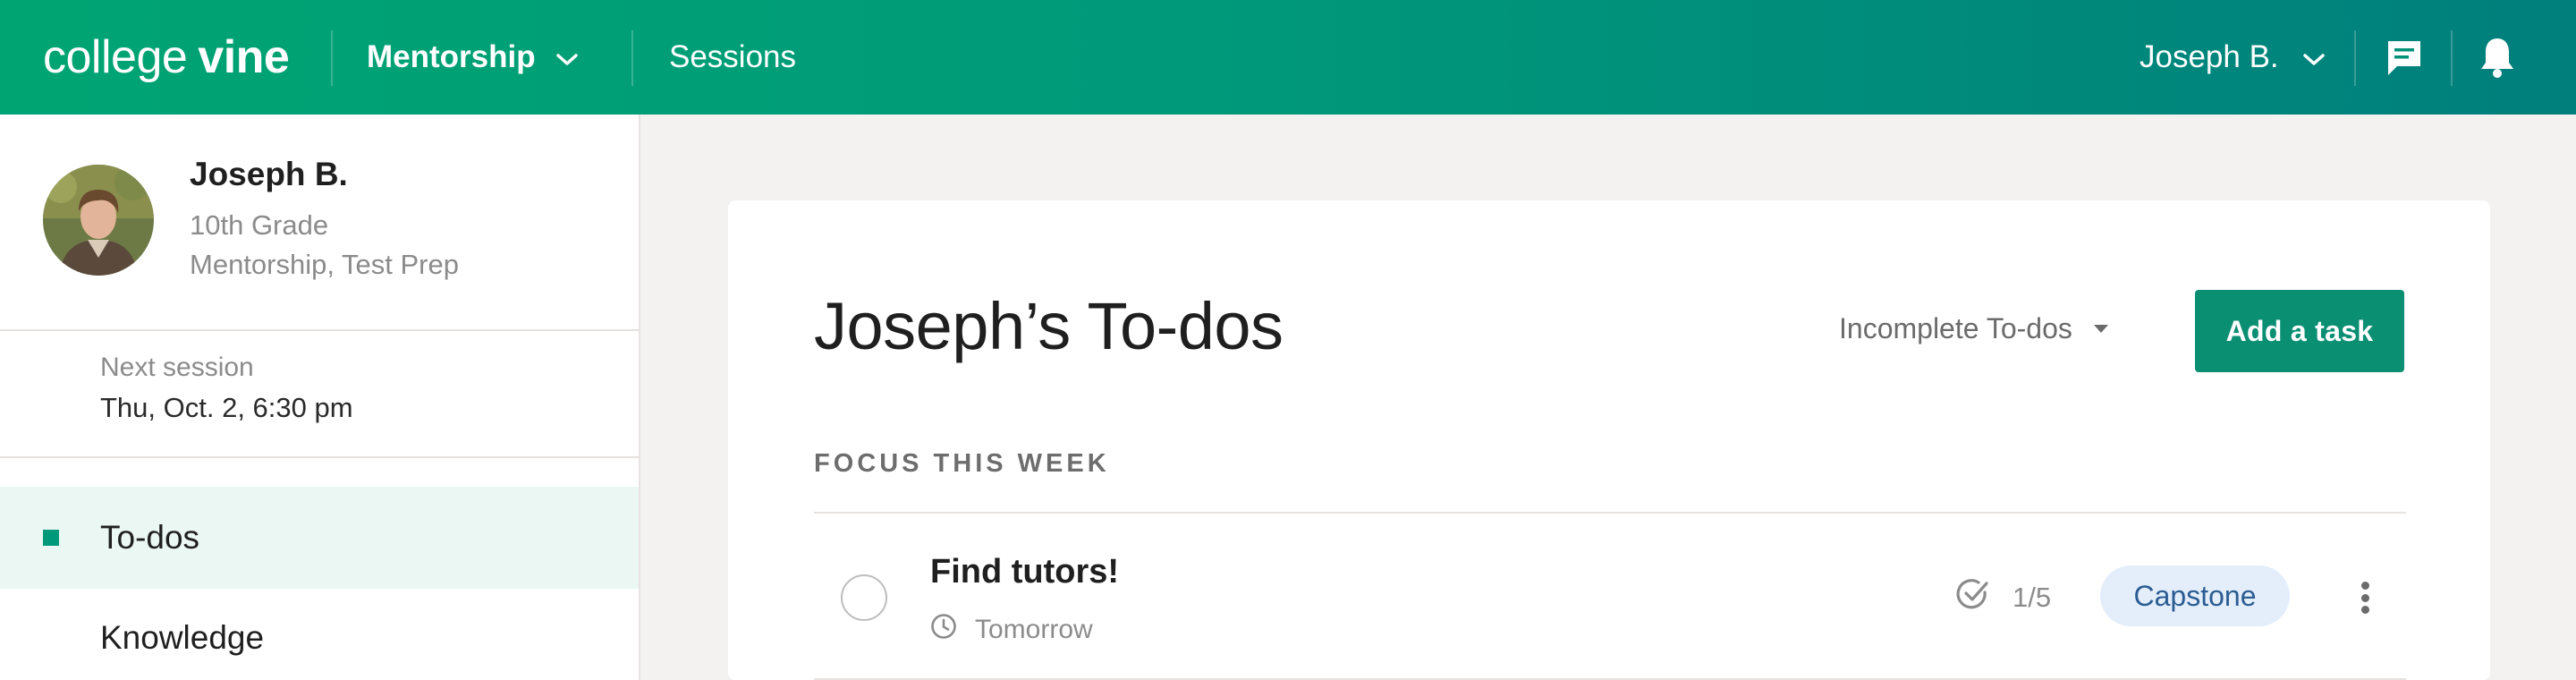  I want to click on caret-down-icon, so click(2100, 329).